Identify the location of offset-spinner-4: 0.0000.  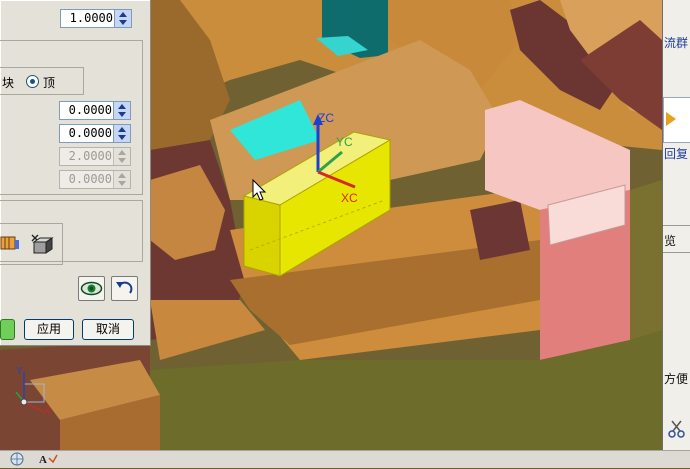
(95, 179).